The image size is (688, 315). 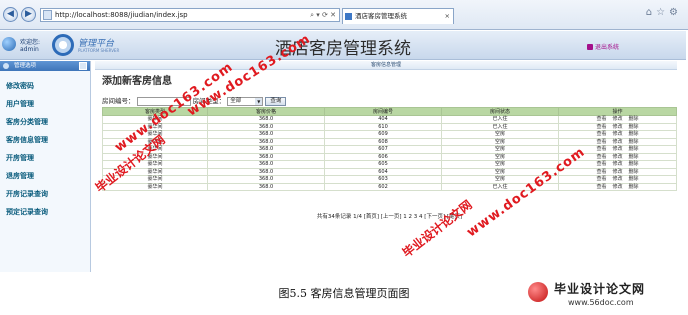 I want to click on browser-tab: 酒店客房管理系统 ×, so click(x=398, y=16).